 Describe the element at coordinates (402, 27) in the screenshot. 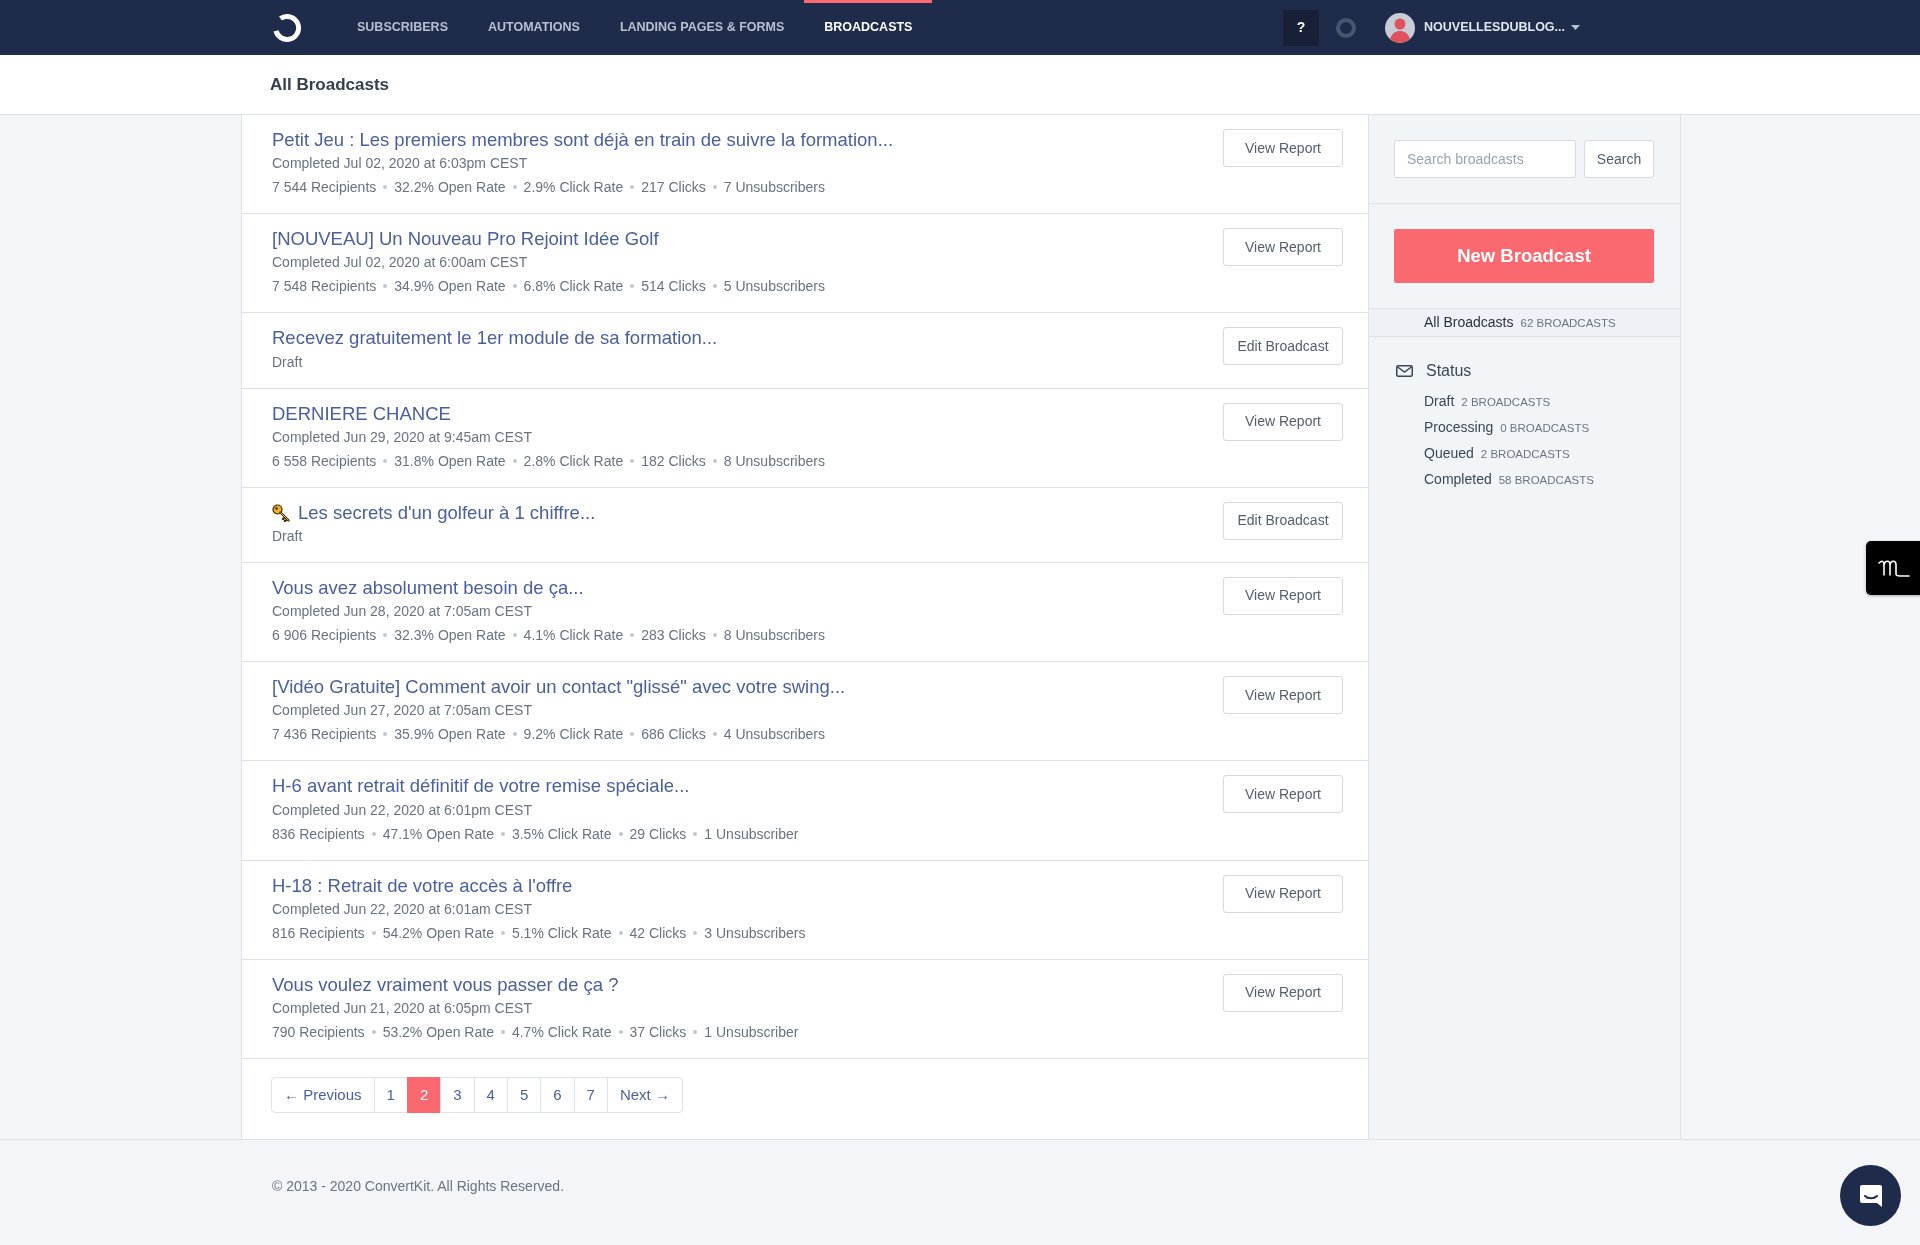

I see `nav-link: SUBSCRIBERS` at that location.